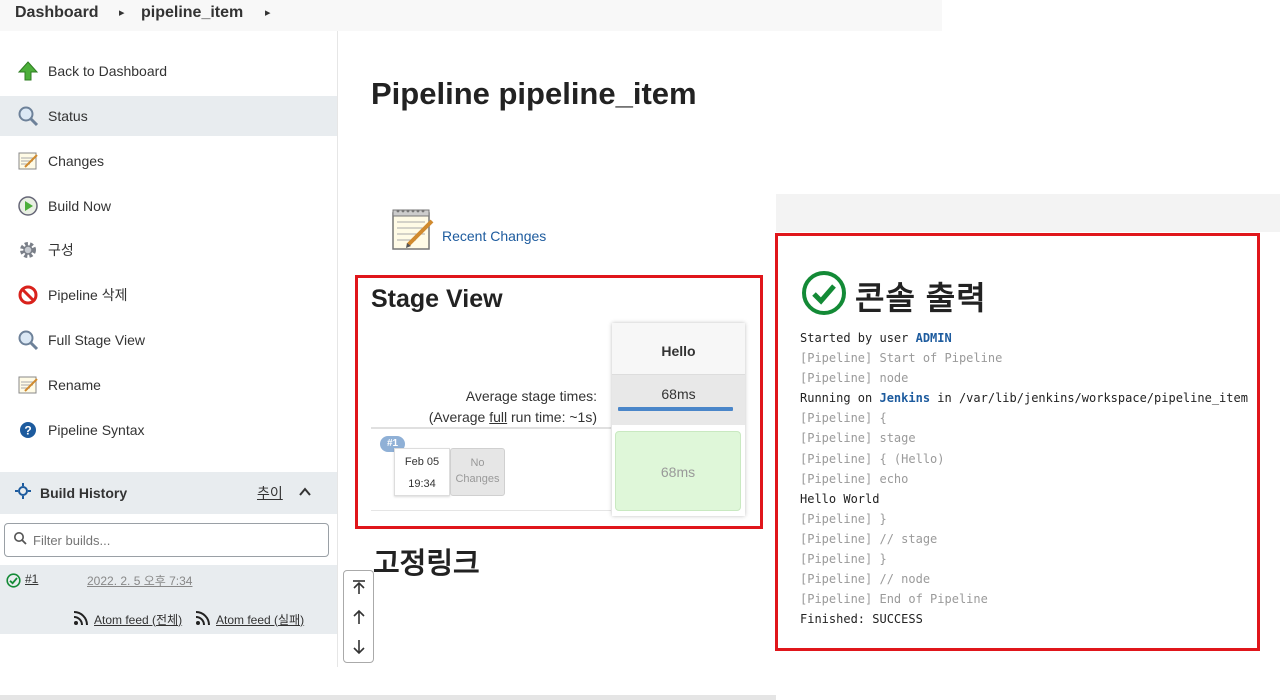  I want to click on console-line: Finished: SUCCESS, so click(1024, 619).